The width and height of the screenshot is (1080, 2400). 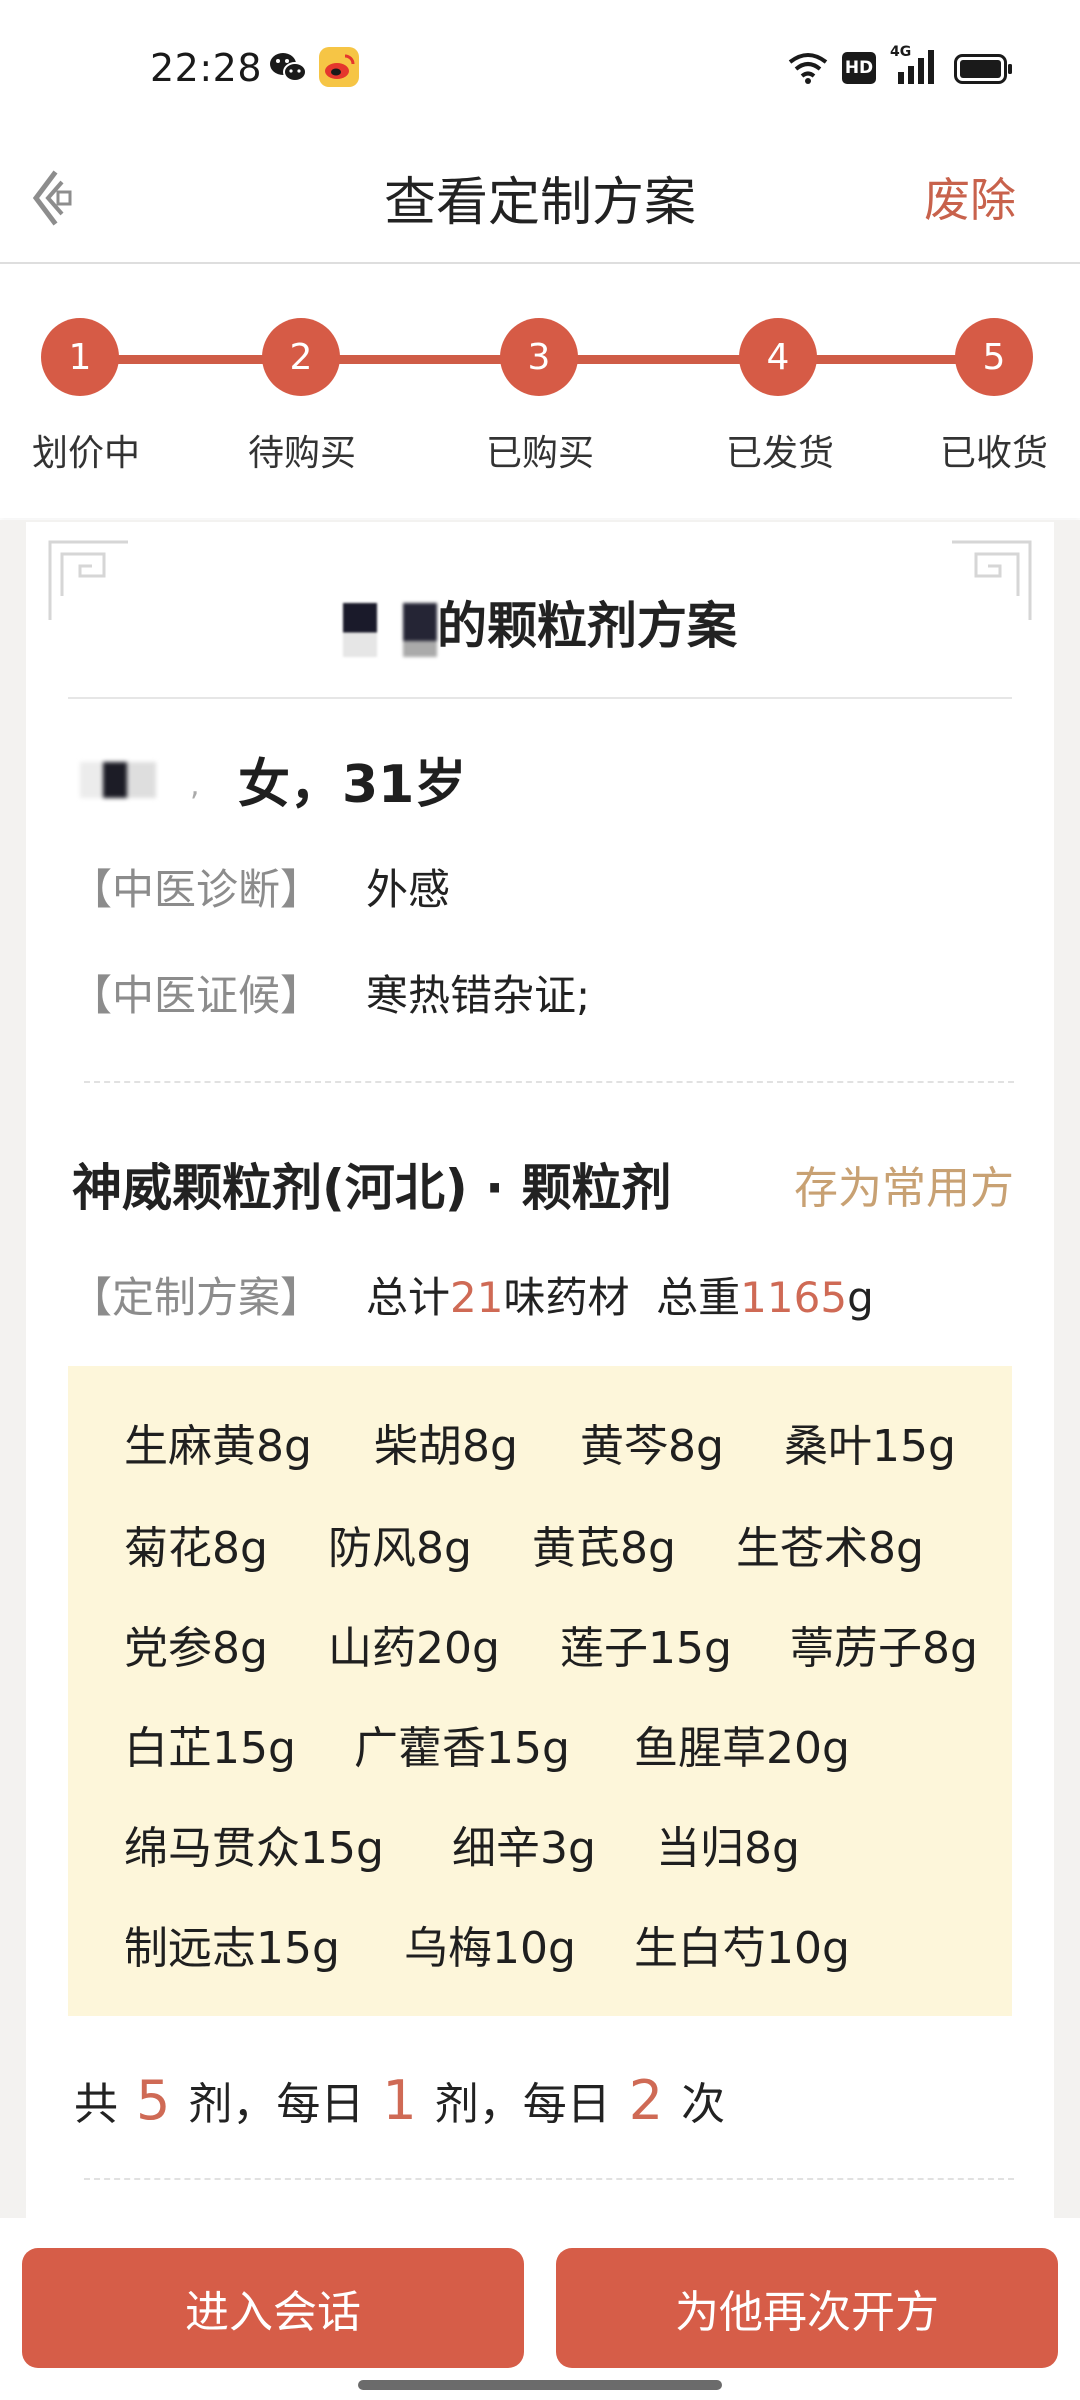 What do you see at coordinates (522, 2104) in the screenshot?
I see `dosage-text-3: 剂，每日` at bounding box center [522, 2104].